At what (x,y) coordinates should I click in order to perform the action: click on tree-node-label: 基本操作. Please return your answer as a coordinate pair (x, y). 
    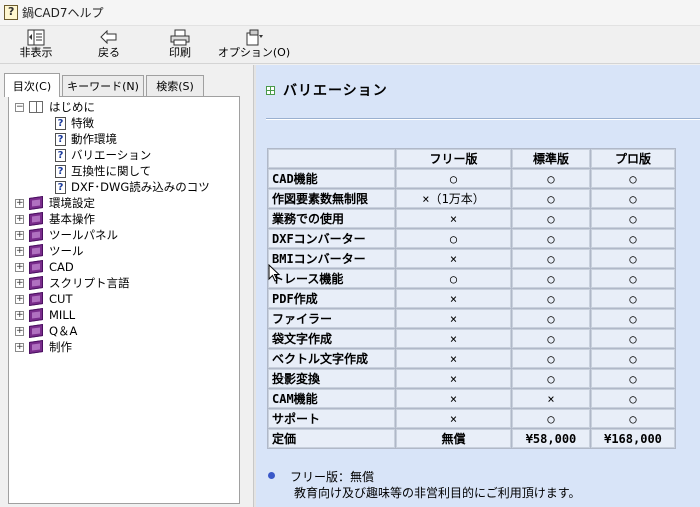
    Looking at the image, I should click on (72, 219).